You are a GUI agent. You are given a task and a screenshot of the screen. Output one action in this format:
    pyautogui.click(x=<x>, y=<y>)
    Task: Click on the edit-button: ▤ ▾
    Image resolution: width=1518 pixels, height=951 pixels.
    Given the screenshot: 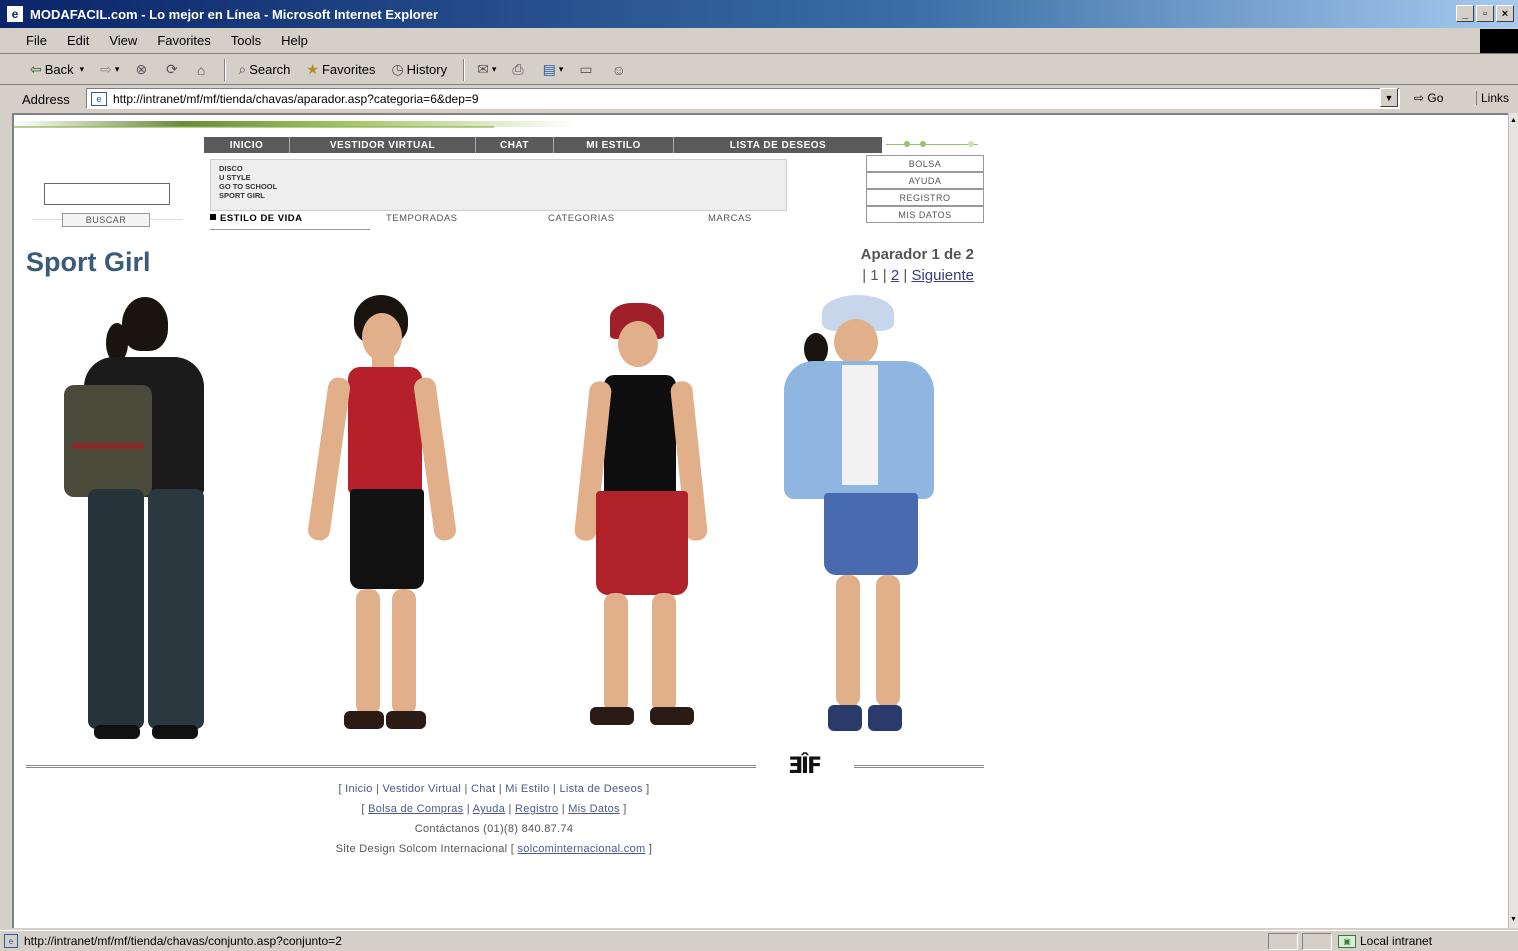 What is the action you would take?
    pyautogui.click(x=553, y=69)
    